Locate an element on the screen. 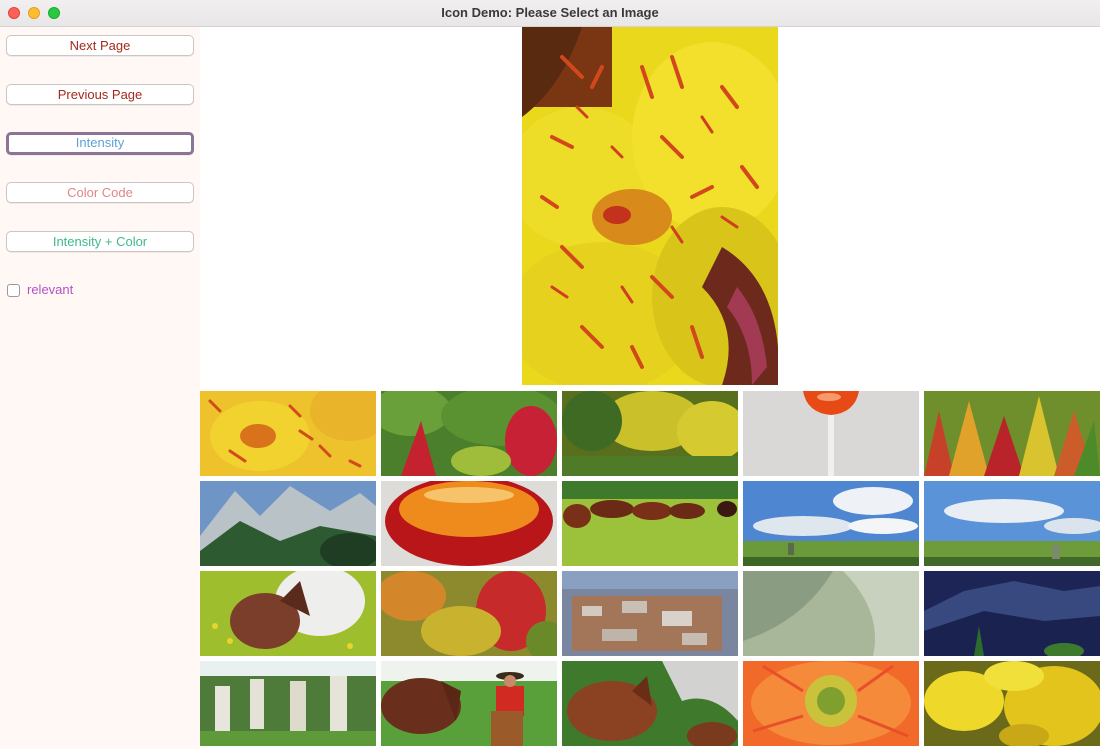 The width and height of the screenshot is (1100, 749). prairie-with-clouds-image is located at coordinates (831, 523).